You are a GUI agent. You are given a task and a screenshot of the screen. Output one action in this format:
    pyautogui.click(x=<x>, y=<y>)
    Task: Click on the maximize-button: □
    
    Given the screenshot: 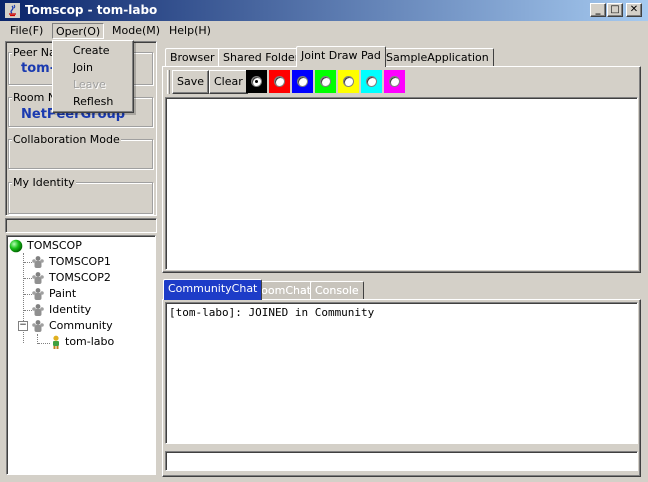 What is the action you would take?
    pyautogui.click(x=615, y=10)
    